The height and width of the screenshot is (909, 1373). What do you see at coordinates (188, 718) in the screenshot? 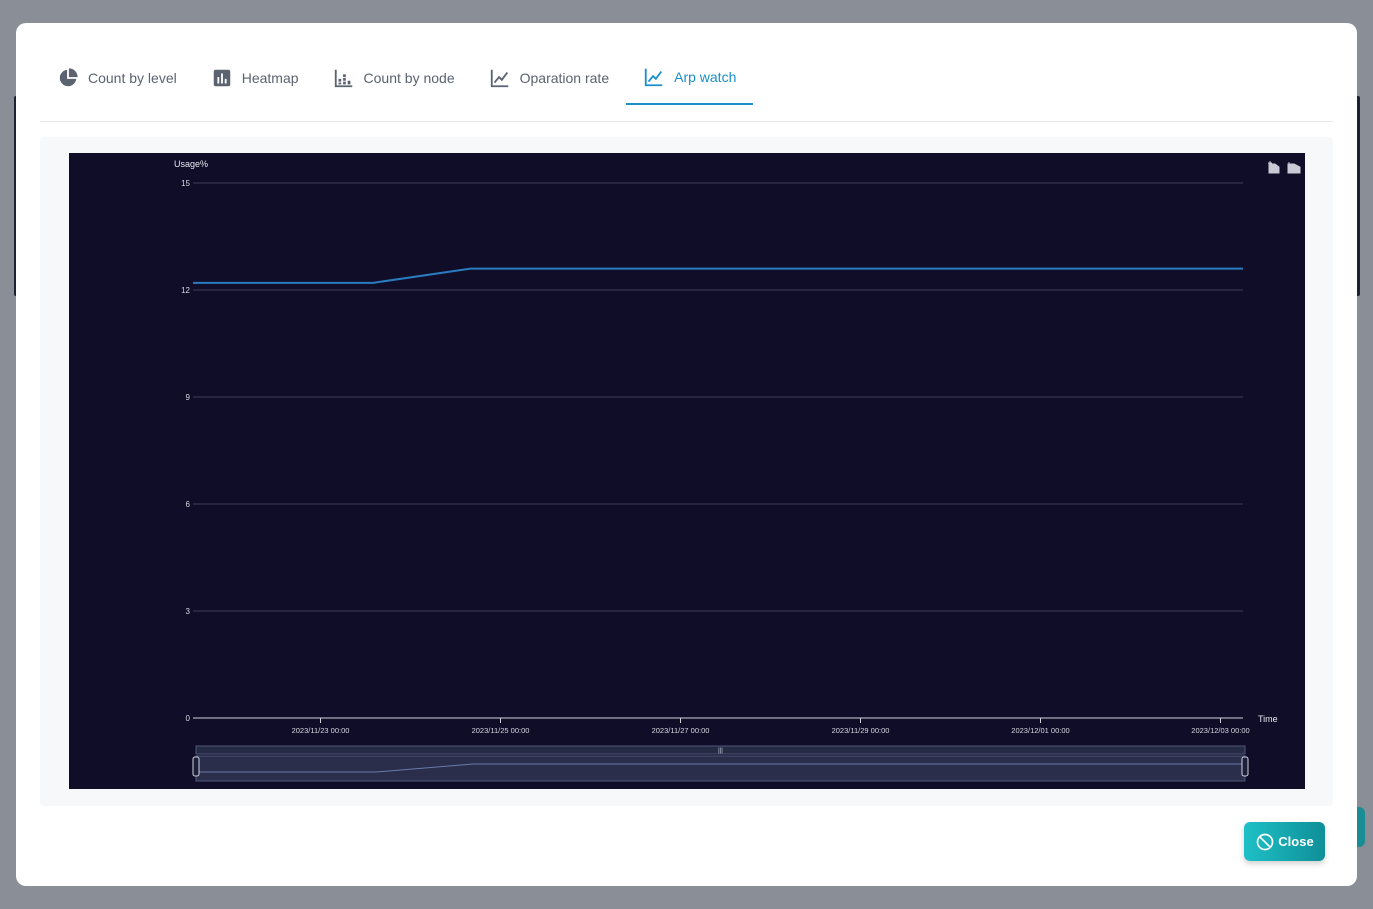
I see `y-tick-label: 0` at bounding box center [188, 718].